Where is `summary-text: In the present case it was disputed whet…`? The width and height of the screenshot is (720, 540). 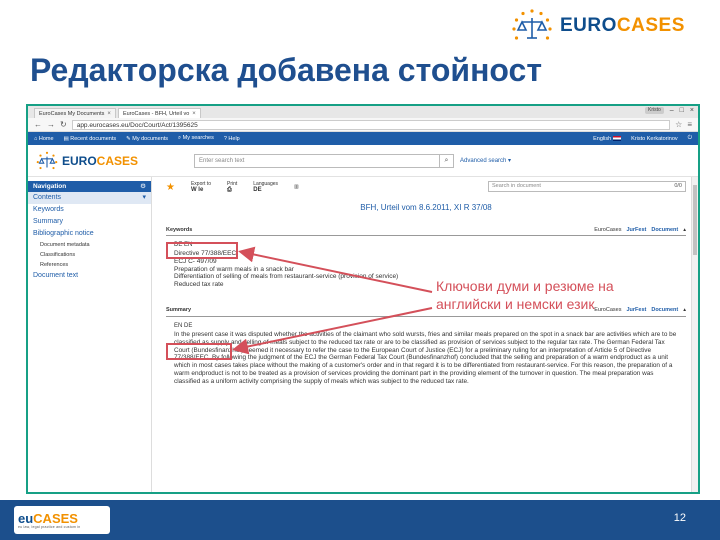 summary-text: In the present case it was disputed whet… is located at coordinates (425, 357).